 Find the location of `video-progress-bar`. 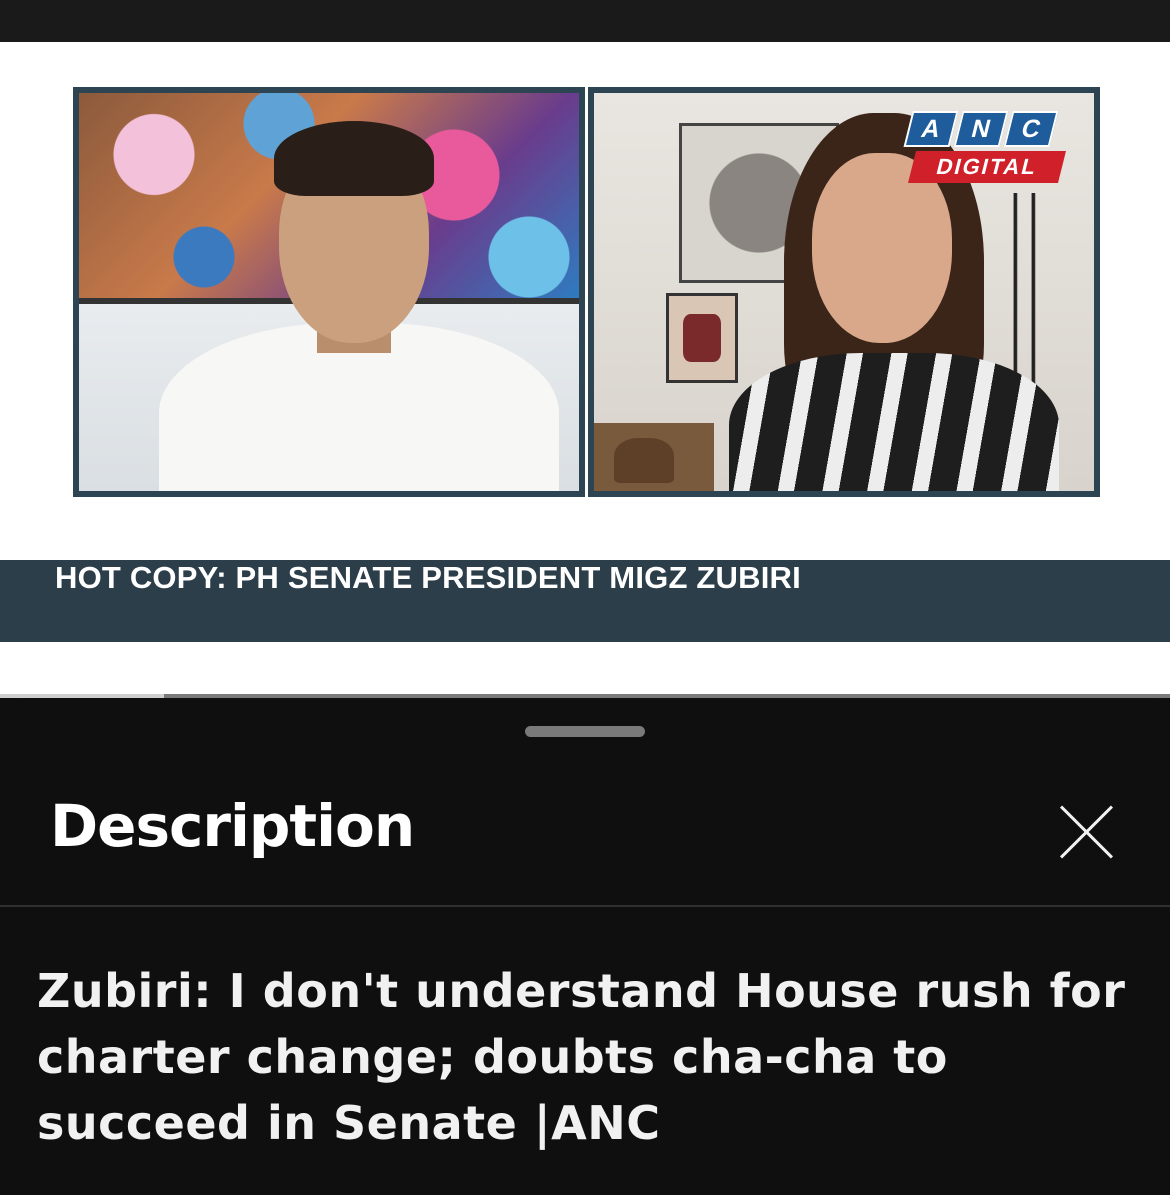

video-progress-bar is located at coordinates (585, 696).